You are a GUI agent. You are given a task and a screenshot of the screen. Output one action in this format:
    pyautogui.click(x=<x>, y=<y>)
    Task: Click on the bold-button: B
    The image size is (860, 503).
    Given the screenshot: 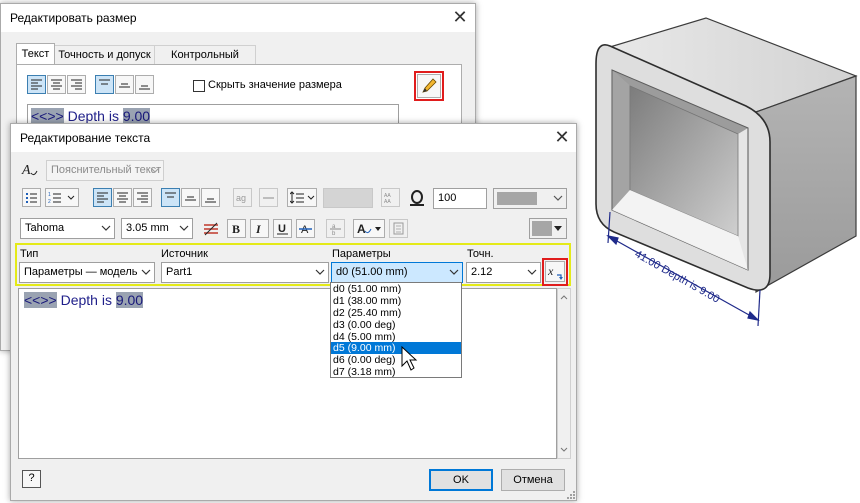 What is the action you would take?
    pyautogui.click(x=236, y=228)
    